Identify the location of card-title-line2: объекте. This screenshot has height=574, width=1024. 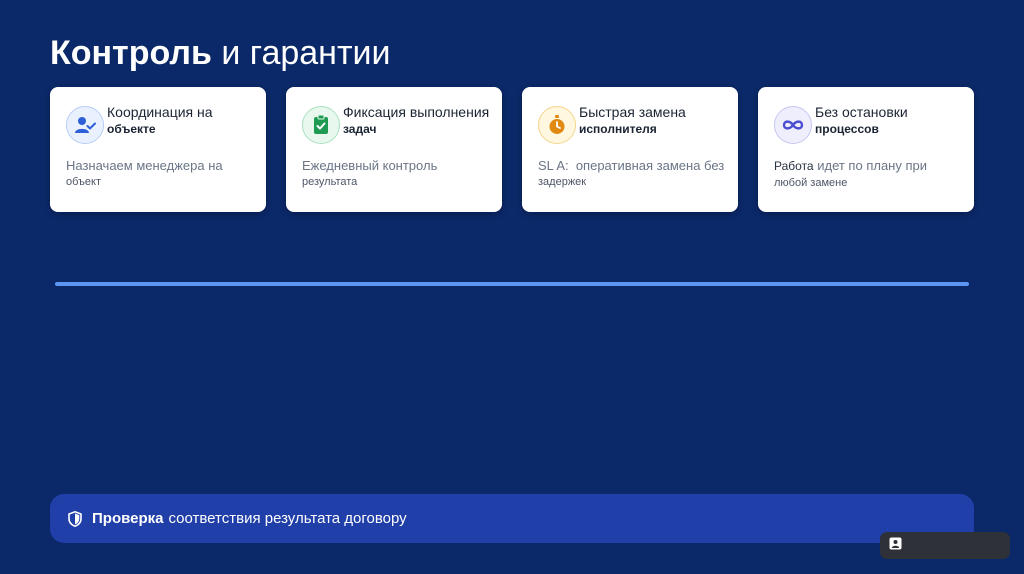
(131, 129).